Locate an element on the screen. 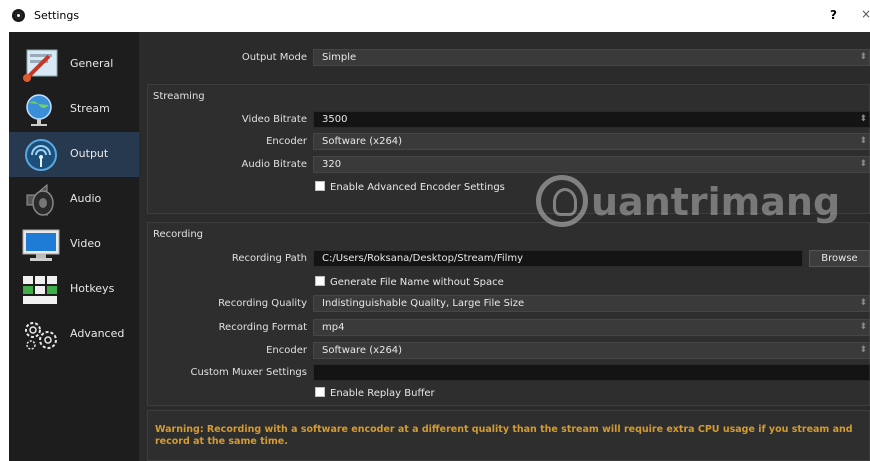 The width and height of the screenshot is (870, 461). streaming-group-title: Streaming is located at coordinates (179, 96).